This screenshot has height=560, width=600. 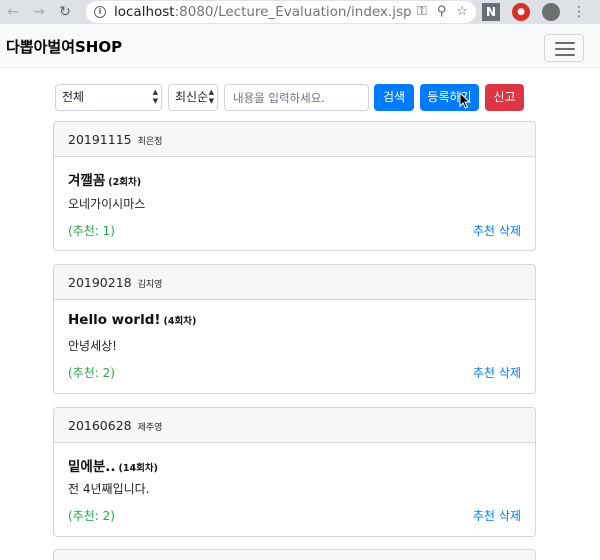 I want to click on card-header: 20191115 최은정, so click(x=294, y=139).